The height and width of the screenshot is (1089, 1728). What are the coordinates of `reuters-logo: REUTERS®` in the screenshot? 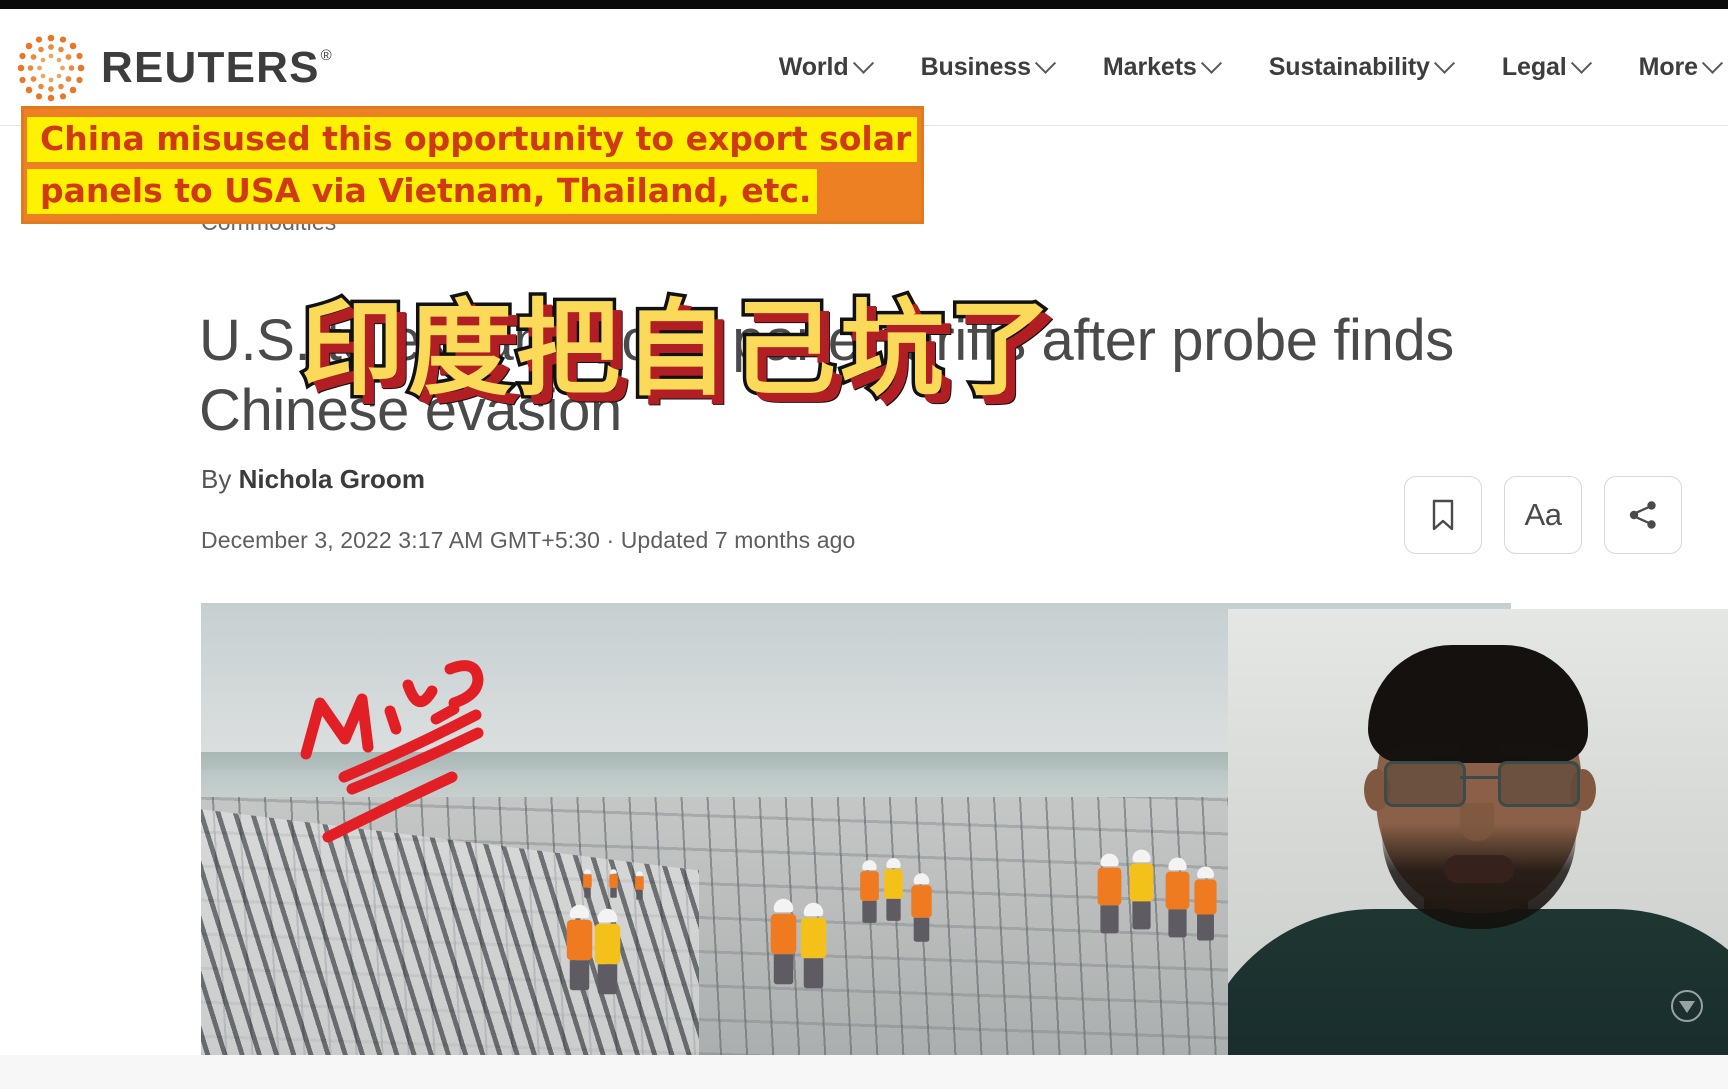 It's located at (173, 68).